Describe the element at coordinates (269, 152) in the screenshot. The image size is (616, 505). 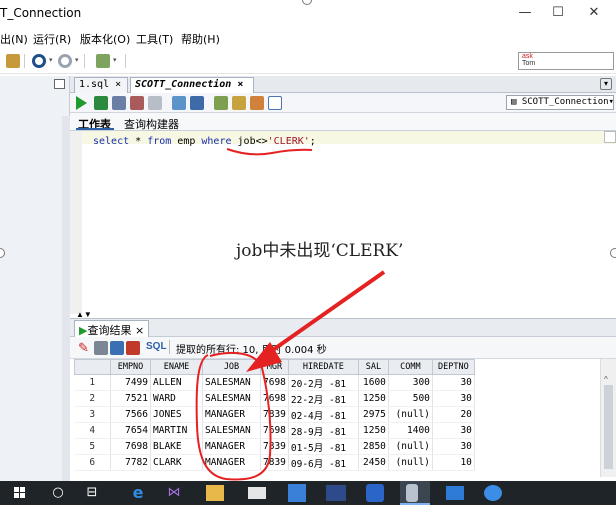
I see `red-underline` at that location.